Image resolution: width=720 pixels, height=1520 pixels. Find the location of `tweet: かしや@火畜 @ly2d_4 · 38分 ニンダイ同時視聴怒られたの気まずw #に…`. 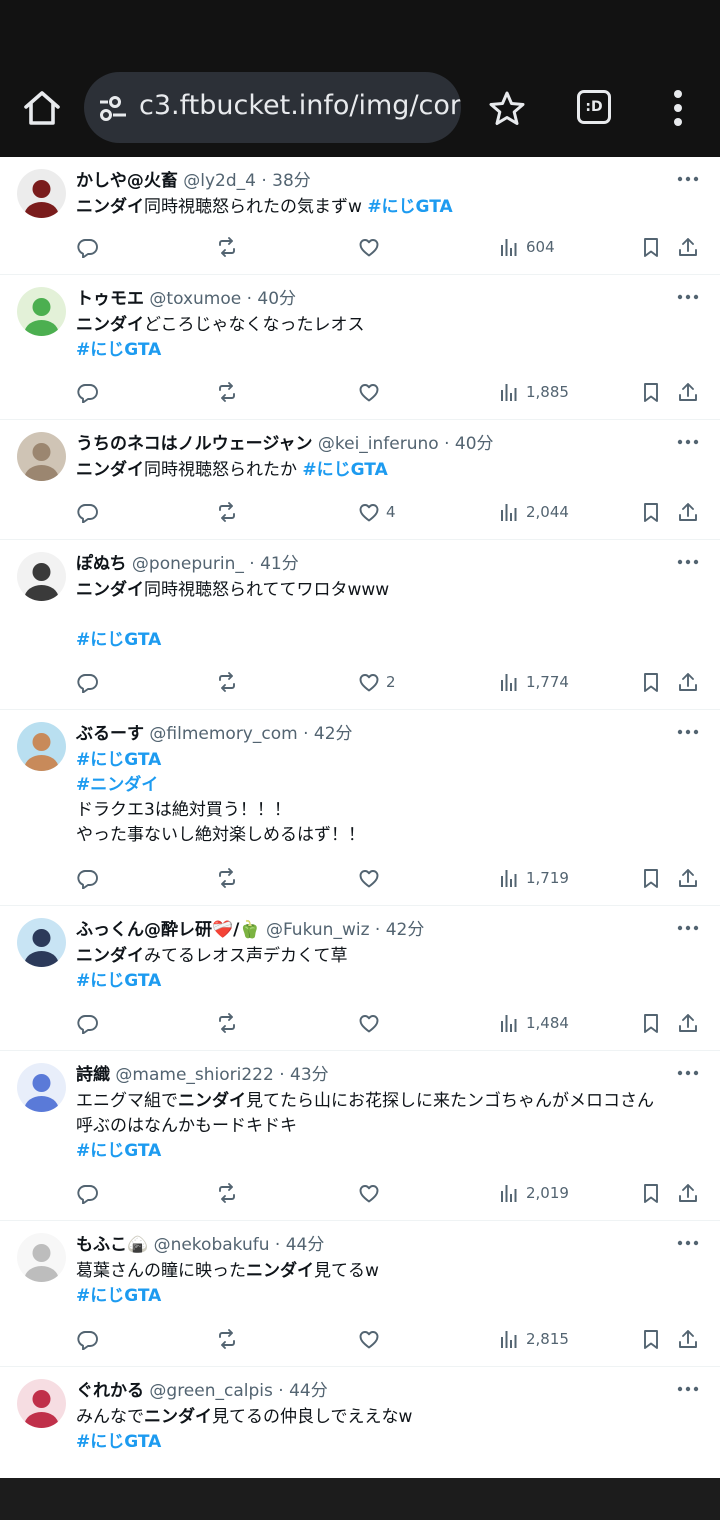

tweet: かしや@火畜 @ly2d_4 · 38分 ニンダイ同時視聴怒られたの気まずw #に… is located at coordinates (360, 216).